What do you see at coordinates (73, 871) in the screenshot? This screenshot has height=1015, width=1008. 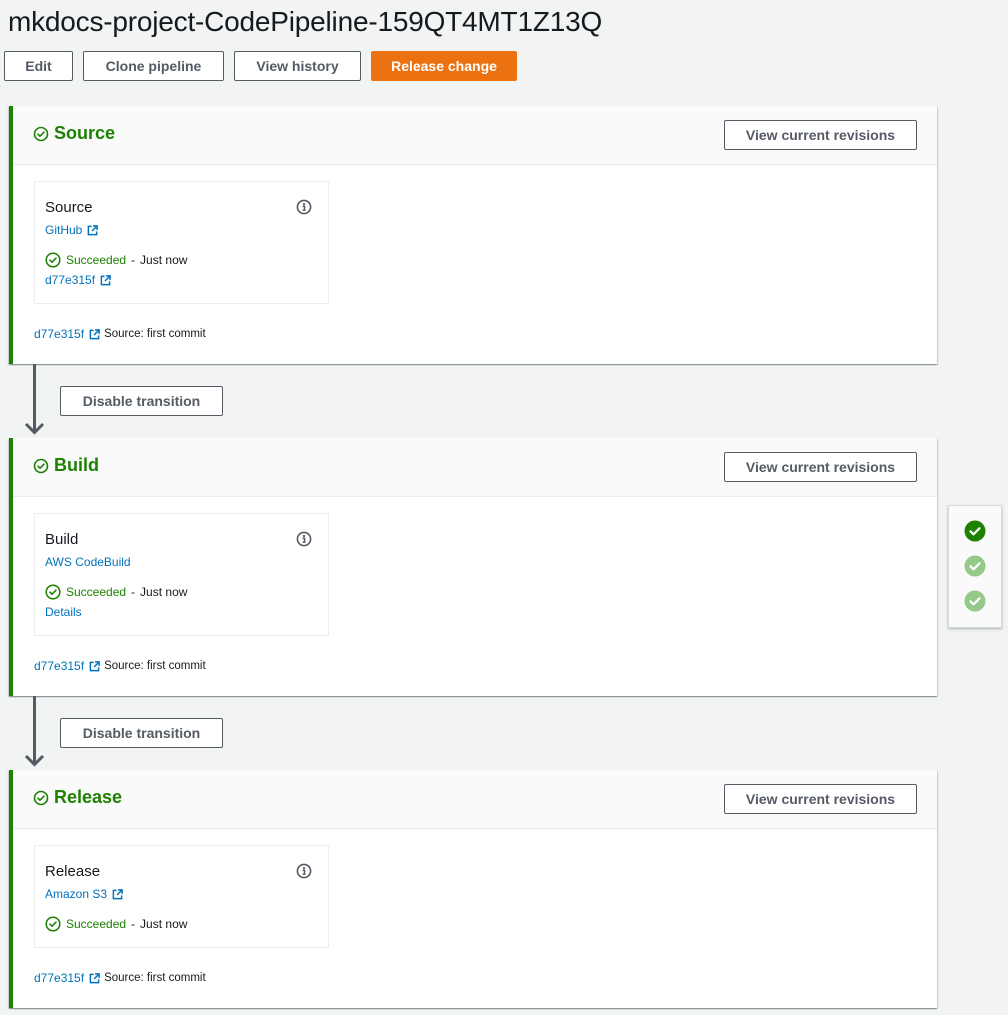 I see `action-name: Release` at bounding box center [73, 871].